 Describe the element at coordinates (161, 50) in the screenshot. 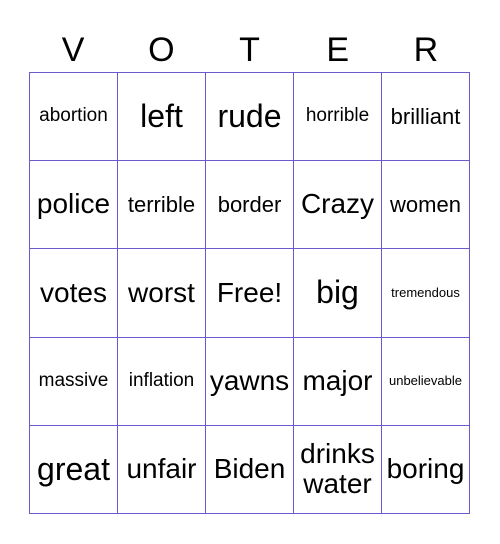

I see `header-letter: O` at that location.